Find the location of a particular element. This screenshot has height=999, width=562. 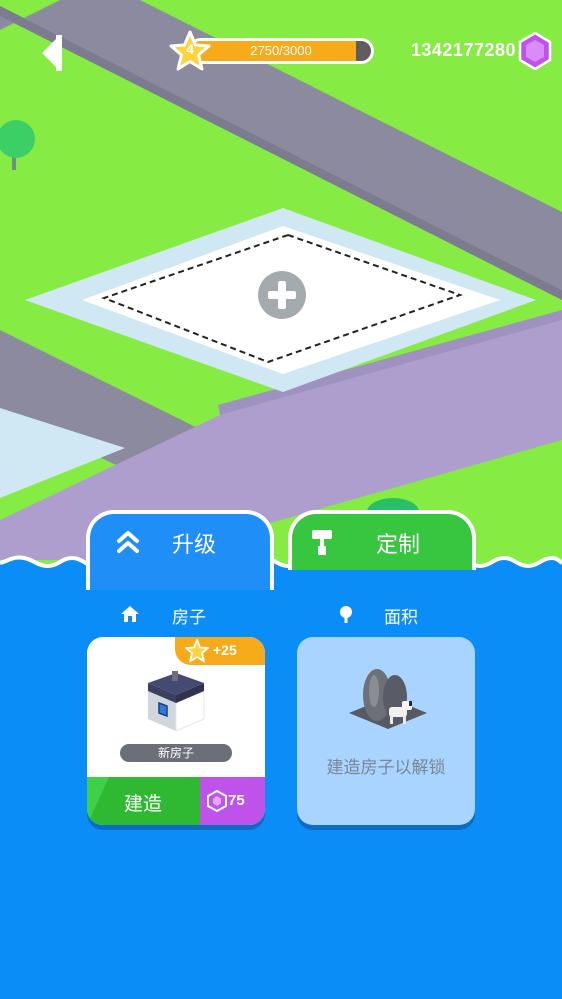

unlock-hint: 建造房子以解锁 is located at coordinates (386, 768).